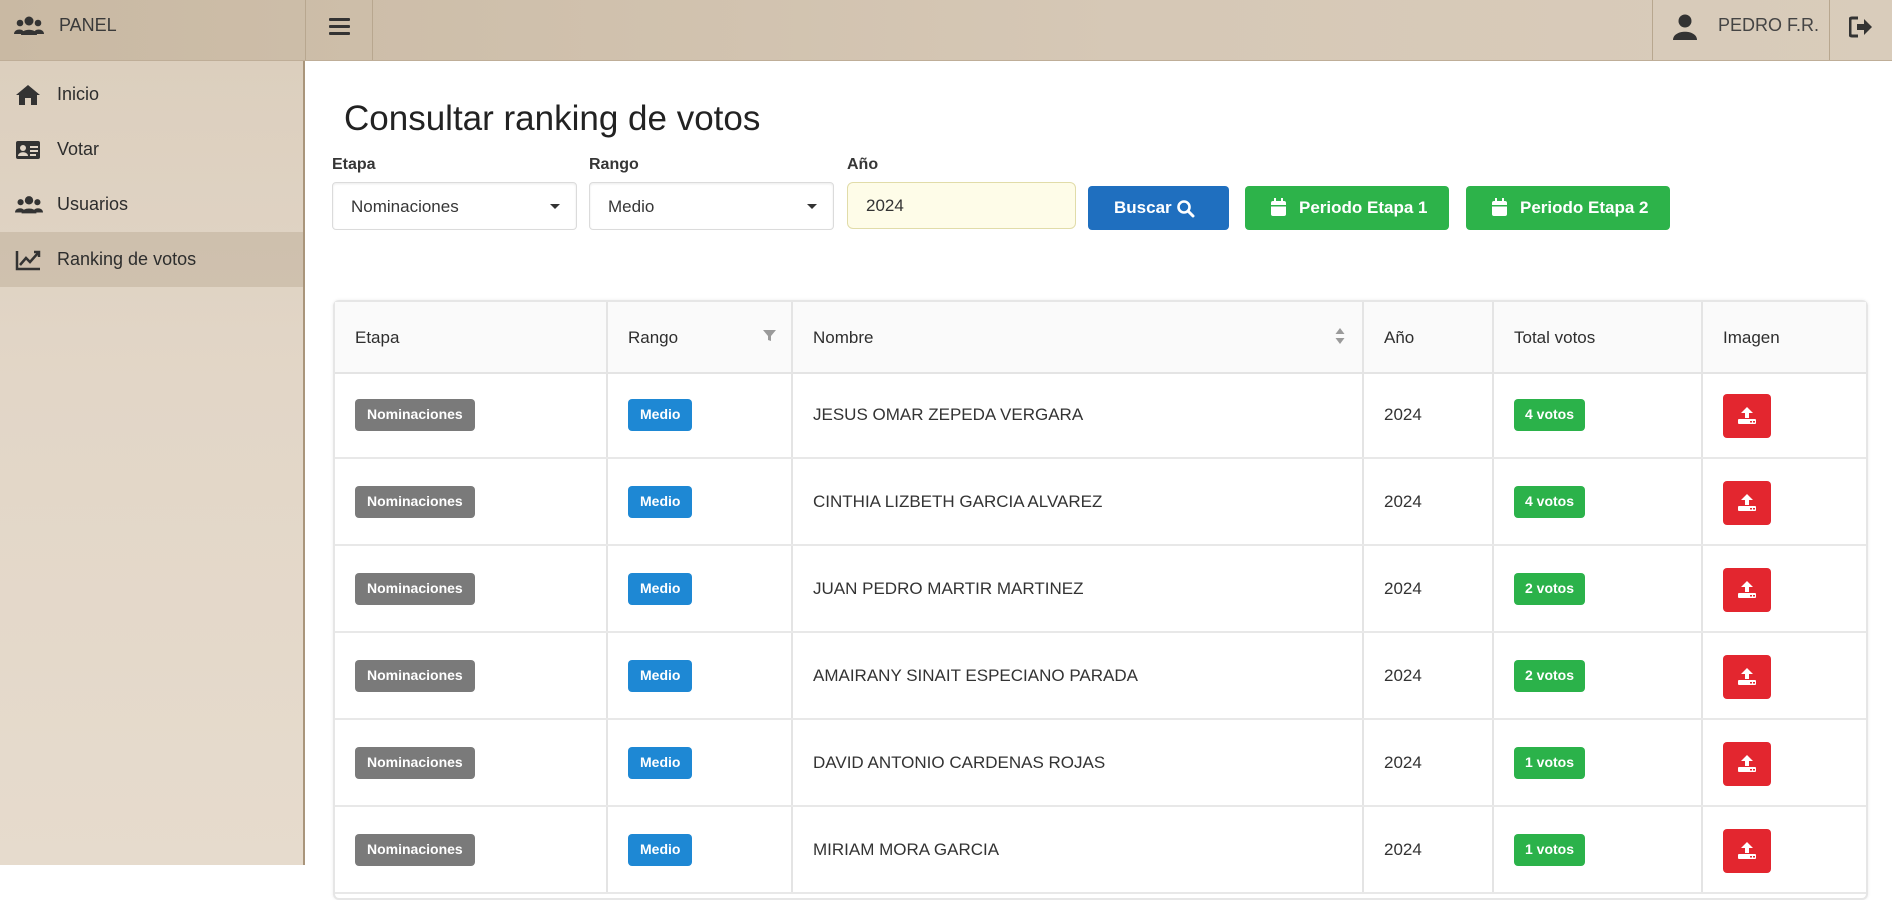  Describe the element at coordinates (1685, 29) in the screenshot. I see `user-icon` at that location.